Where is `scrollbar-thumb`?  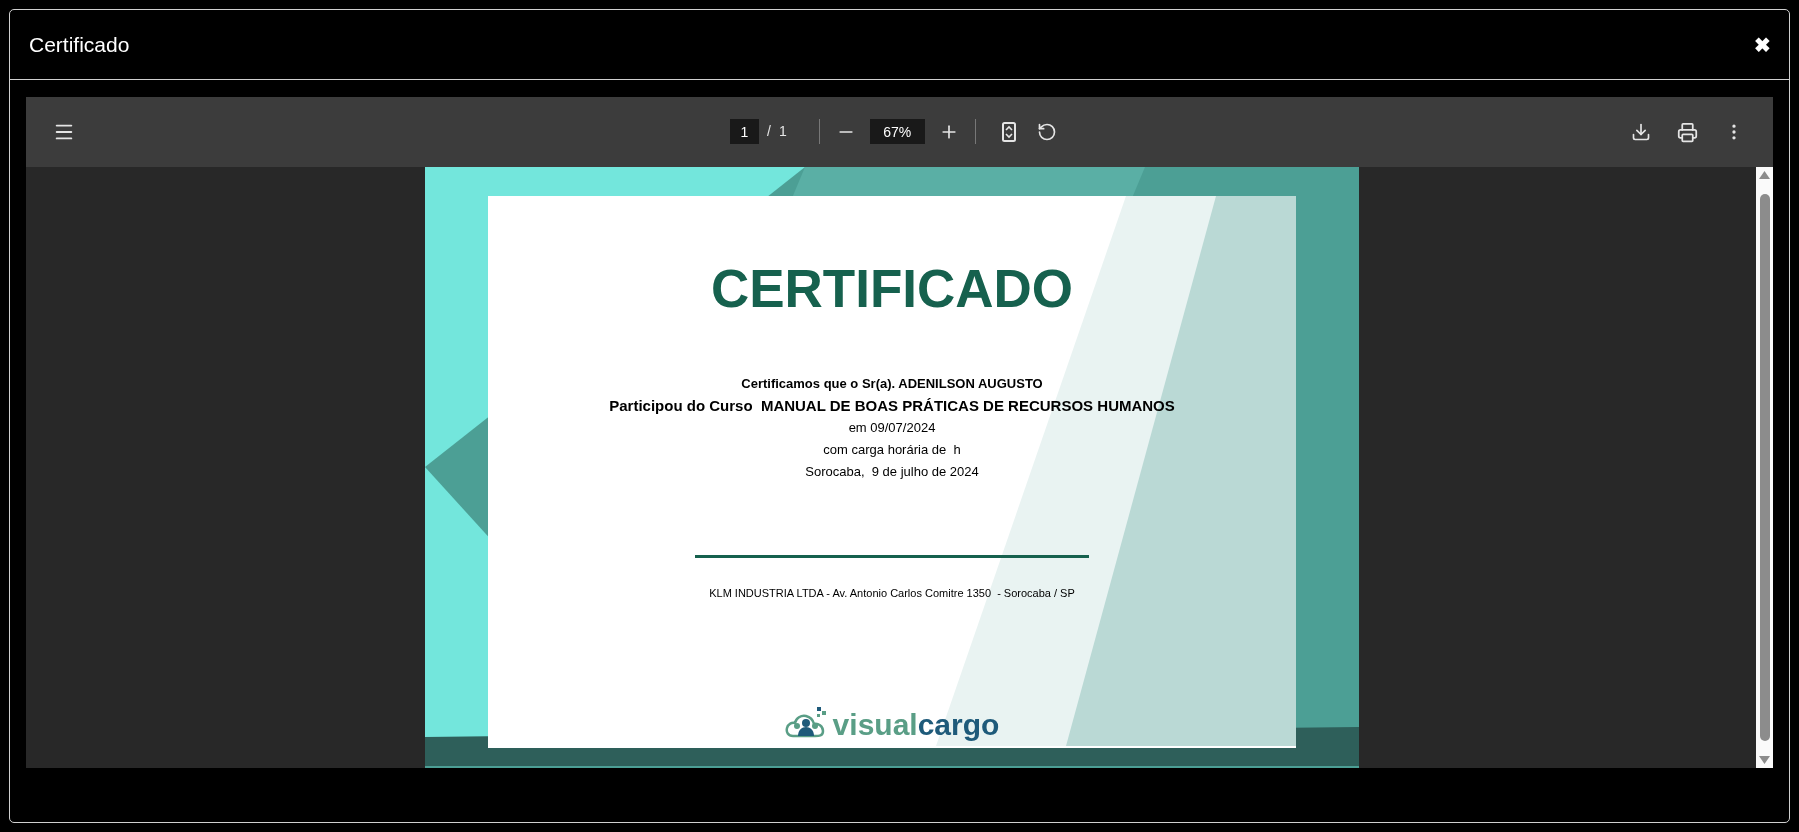 scrollbar-thumb is located at coordinates (1764, 467).